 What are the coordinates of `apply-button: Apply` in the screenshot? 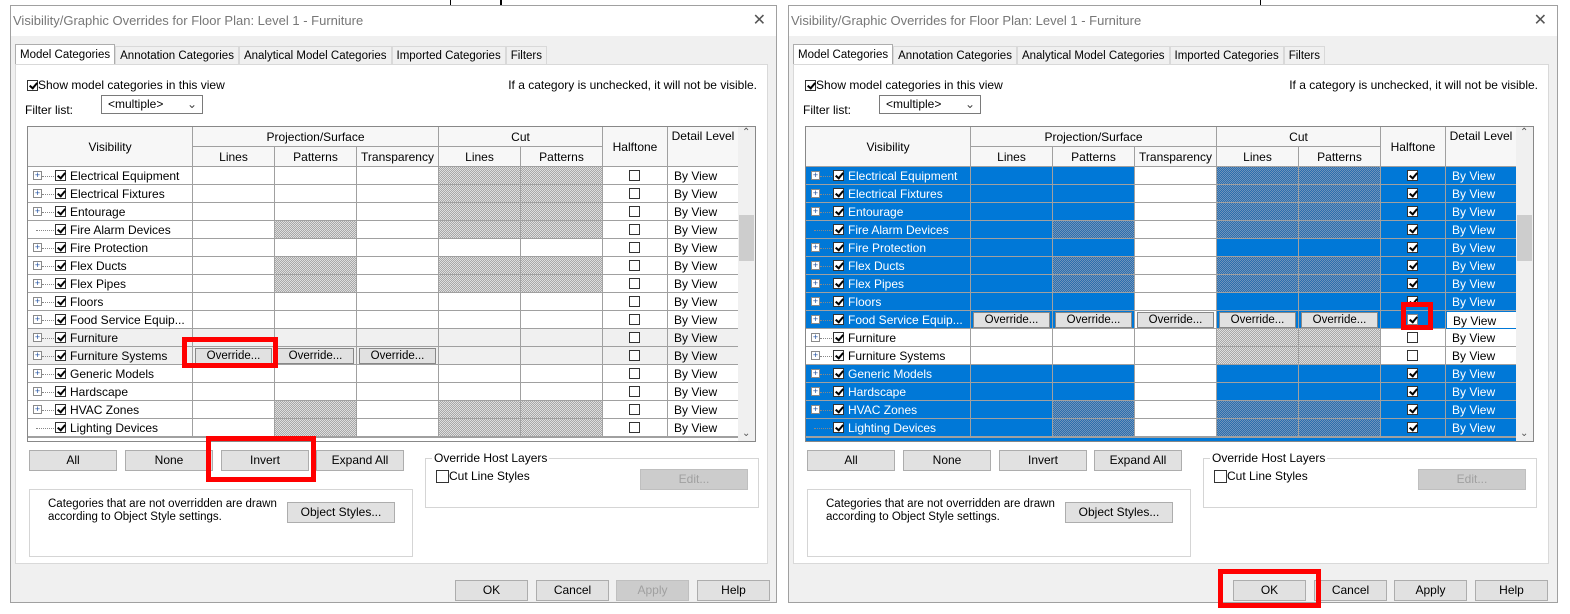 It's located at (1430, 590).